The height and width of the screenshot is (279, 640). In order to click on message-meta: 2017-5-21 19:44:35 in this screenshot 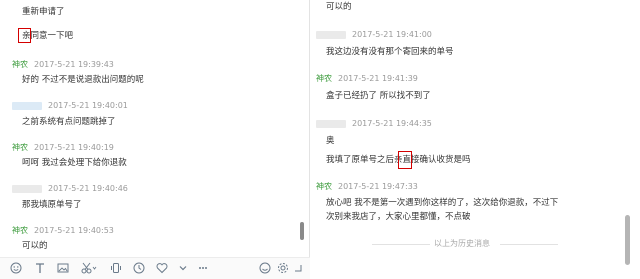, I will do `click(374, 123)`.